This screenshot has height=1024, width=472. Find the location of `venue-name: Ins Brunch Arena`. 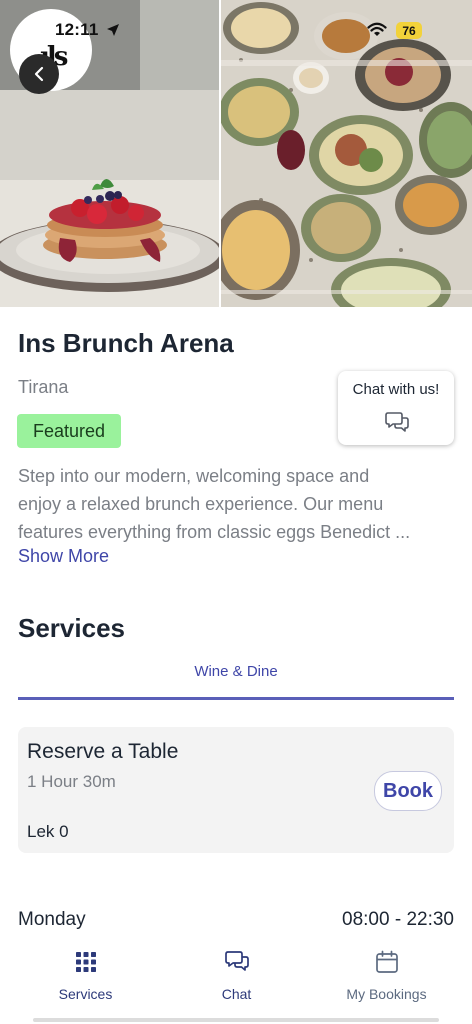

venue-name: Ins Brunch Arena is located at coordinates (126, 343).